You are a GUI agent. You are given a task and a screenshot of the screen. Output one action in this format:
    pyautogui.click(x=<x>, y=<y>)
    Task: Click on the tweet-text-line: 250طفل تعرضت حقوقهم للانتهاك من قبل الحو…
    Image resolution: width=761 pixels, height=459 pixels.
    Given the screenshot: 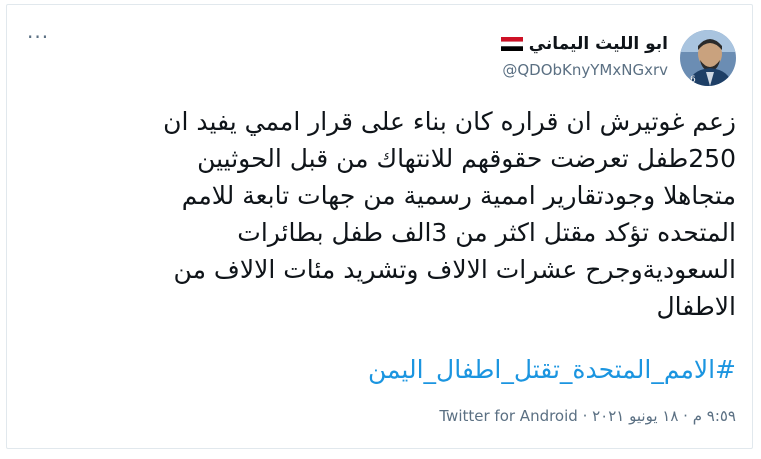 What is the action you would take?
    pyautogui.click(x=466, y=158)
    